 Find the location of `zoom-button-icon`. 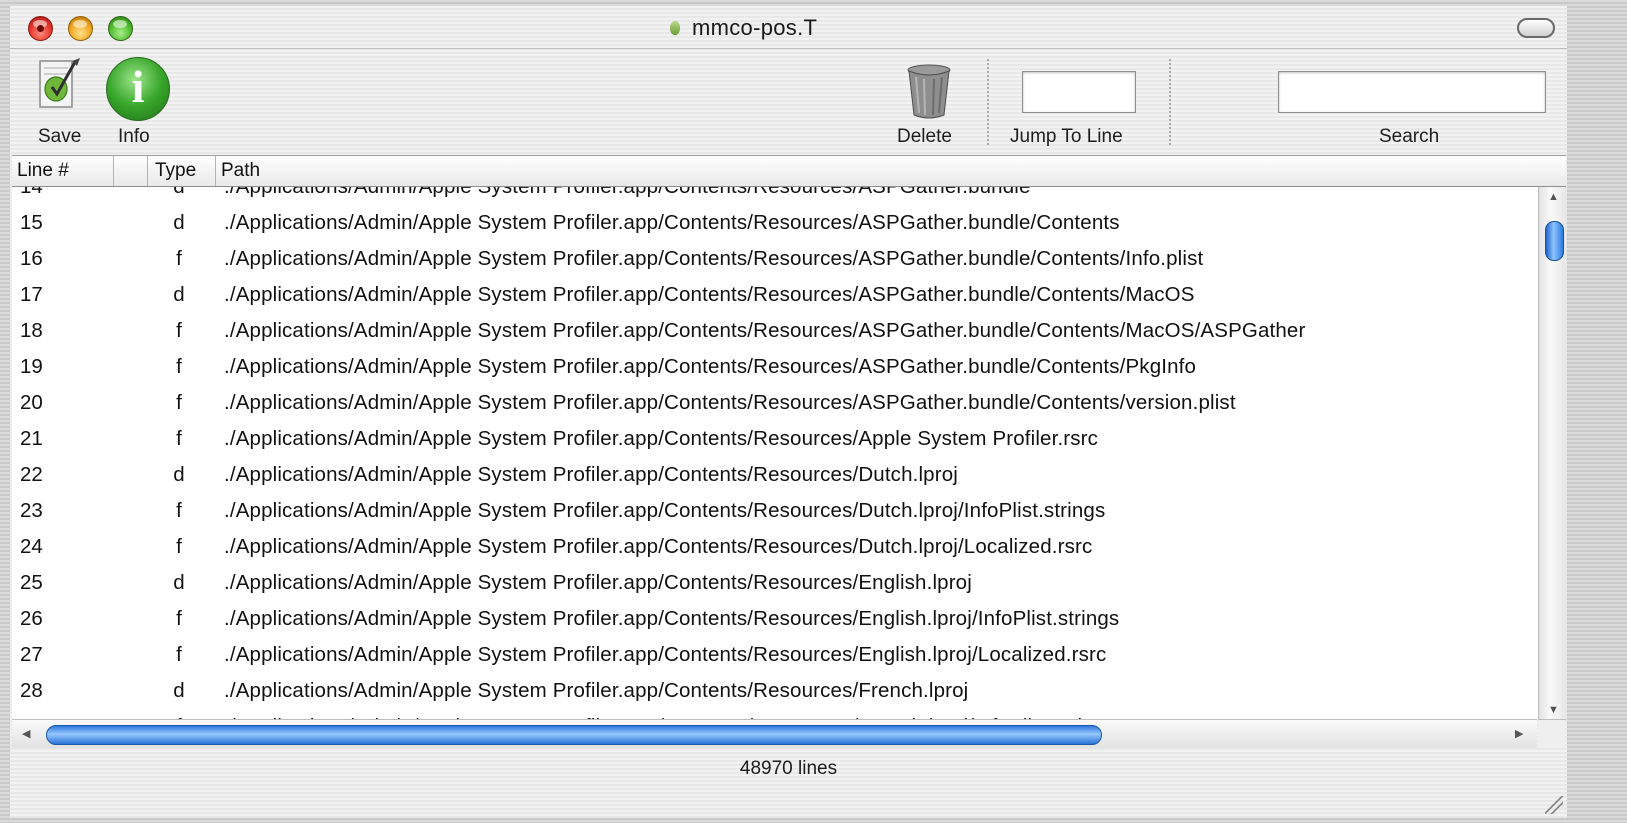

zoom-button-icon is located at coordinates (120, 28).